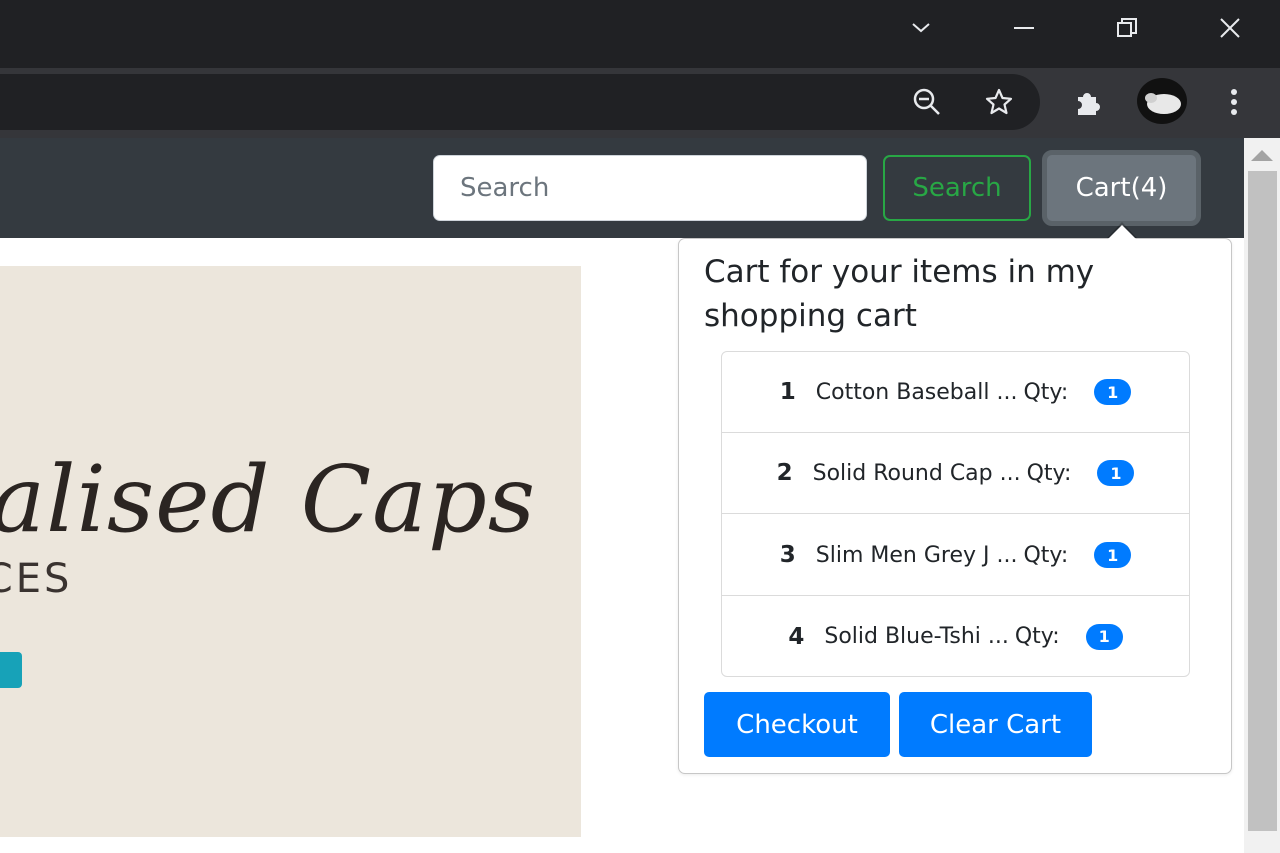 The width and height of the screenshot is (1280, 853). Describe the element at coordinates (268, 499) in the screenshot. I see `hero-title: nalised Caps` at that location.